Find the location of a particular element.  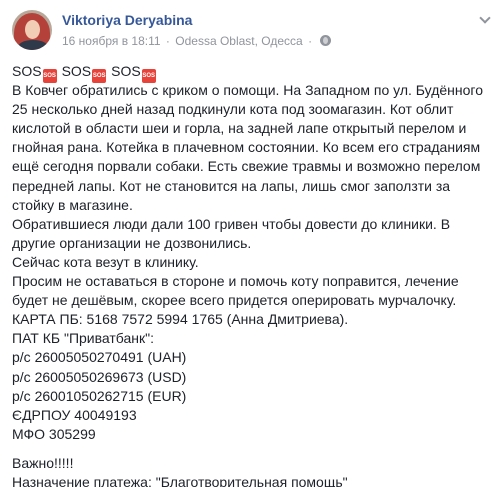

mfo-code: МФО 305299 is located at coordinates (54, 433).